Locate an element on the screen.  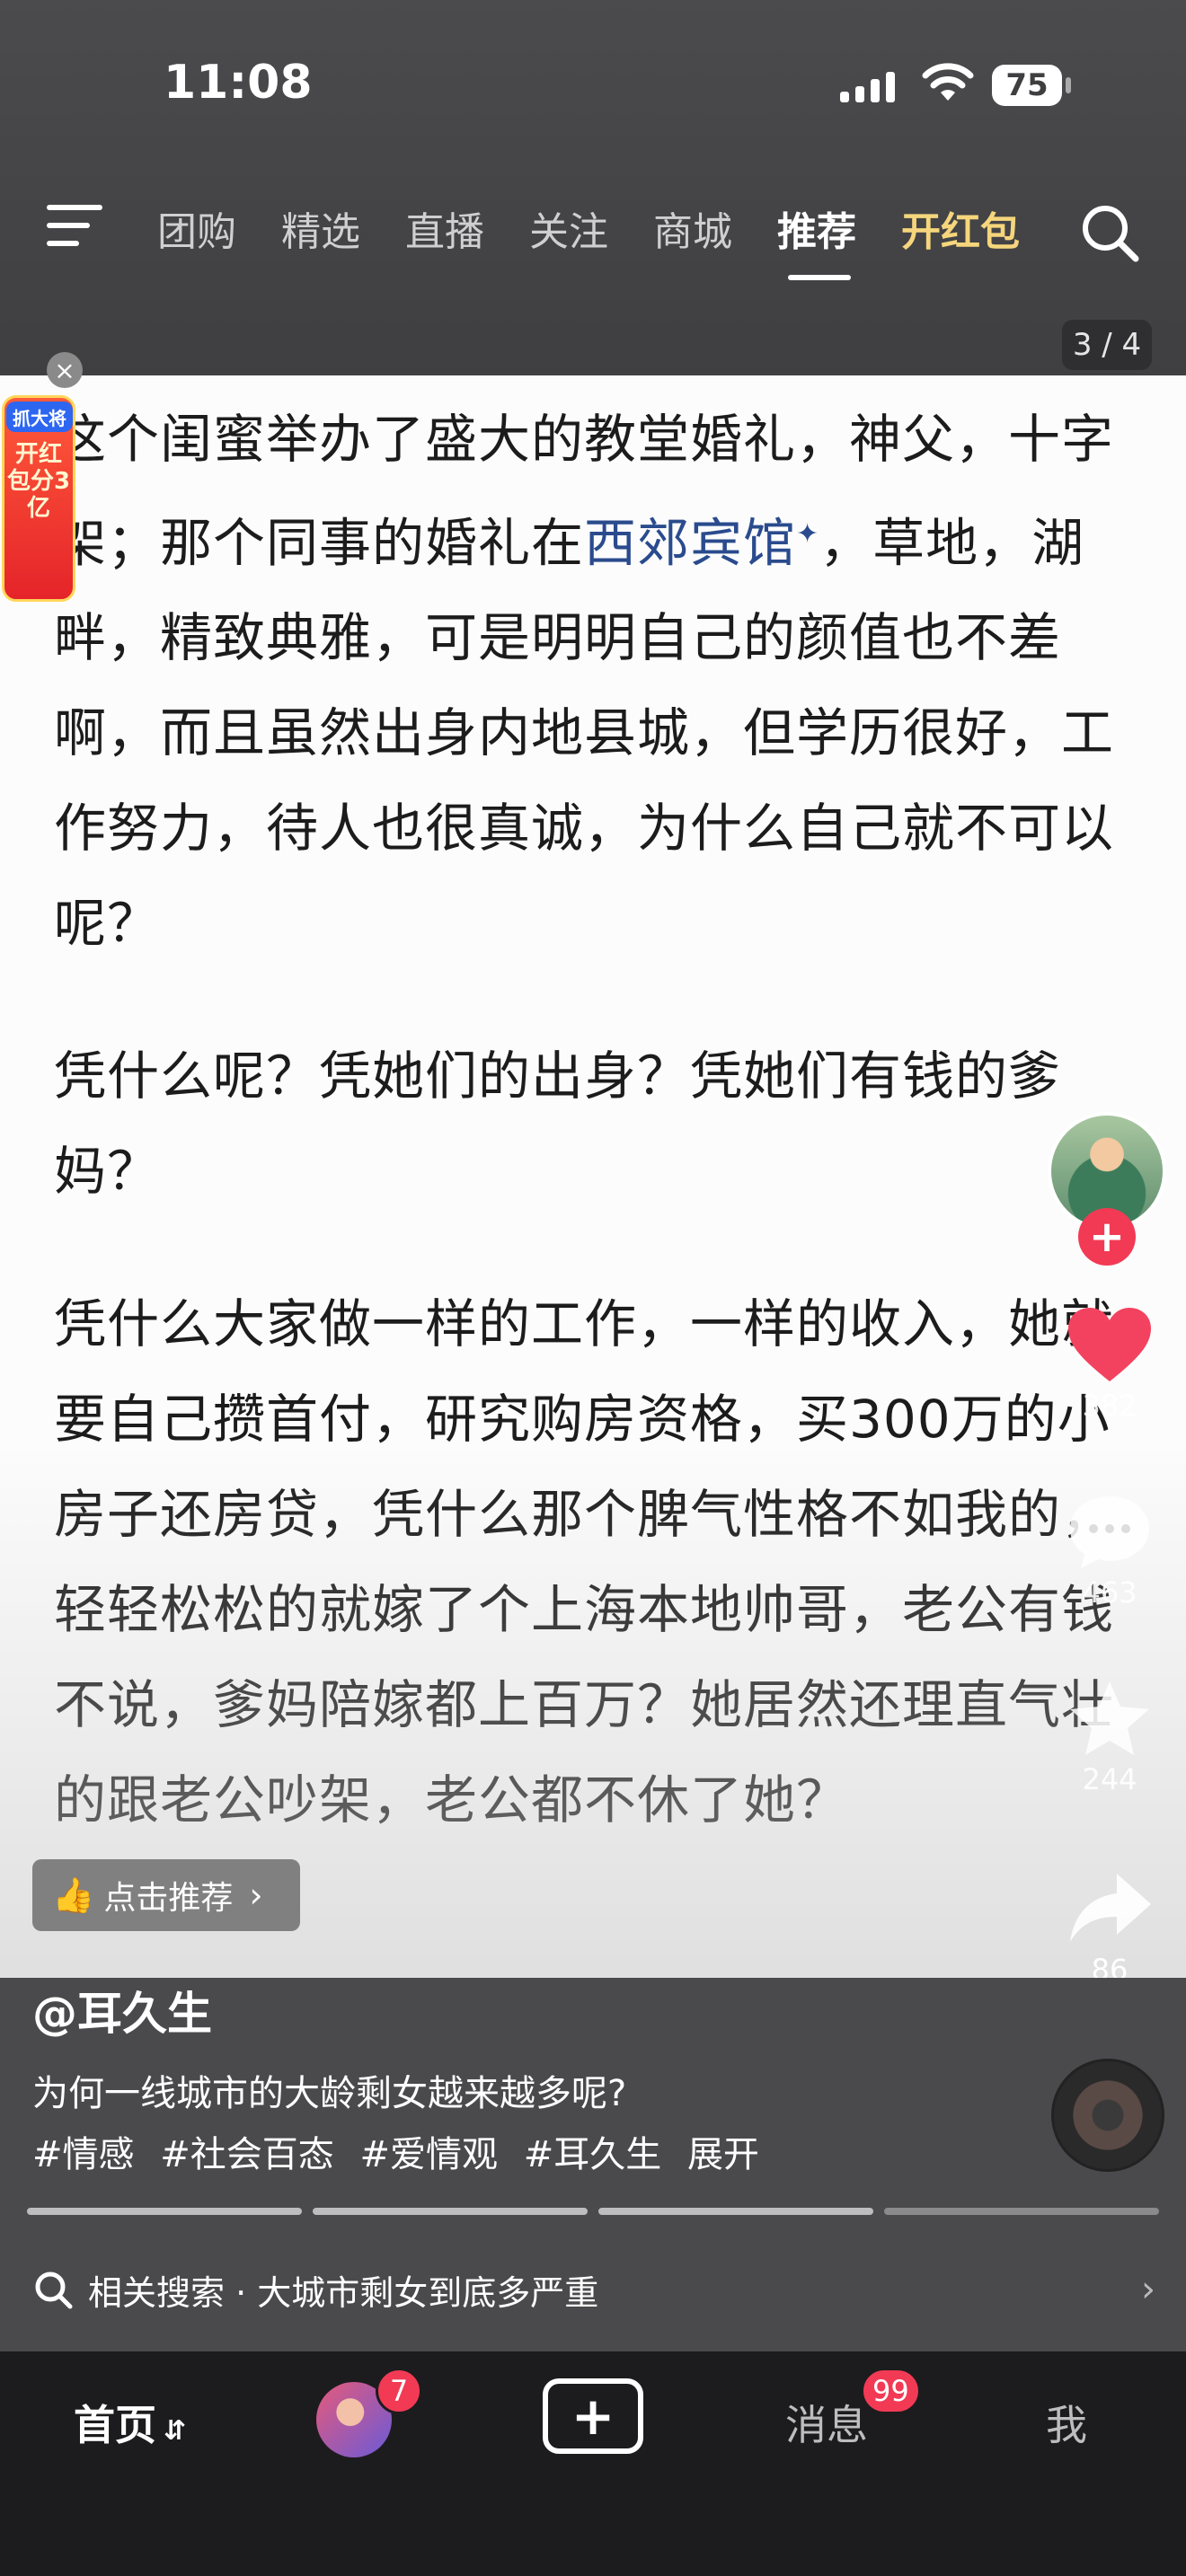
top-nav: 团购 精选 直播 关注 商城 推荐 开红包 is located at coordinates (593, 234).